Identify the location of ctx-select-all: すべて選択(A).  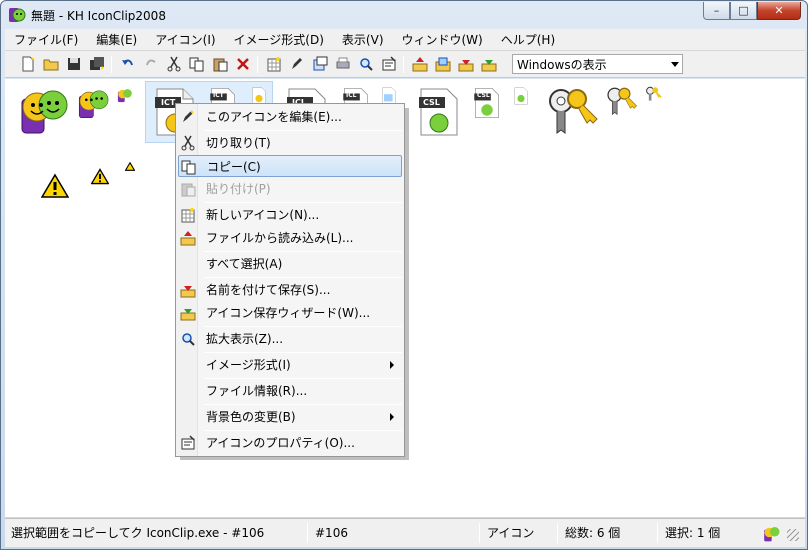
(290, 264).